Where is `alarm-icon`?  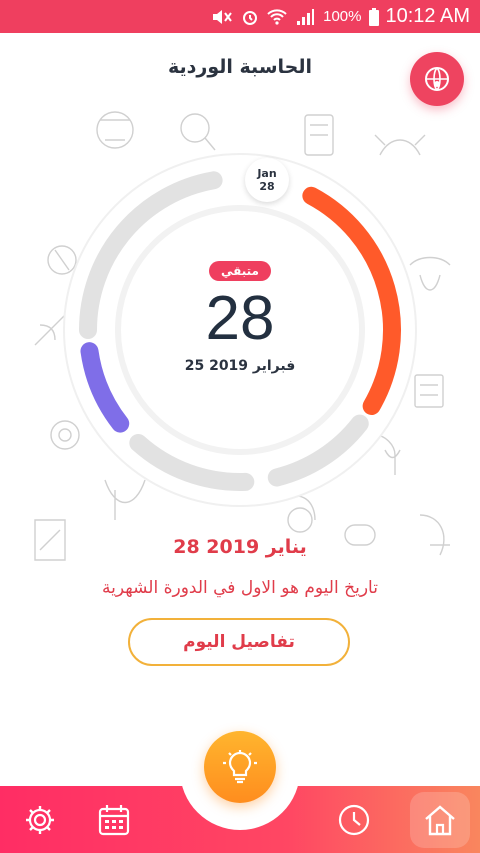
alarm-icon is located at coordinates (250, 17).